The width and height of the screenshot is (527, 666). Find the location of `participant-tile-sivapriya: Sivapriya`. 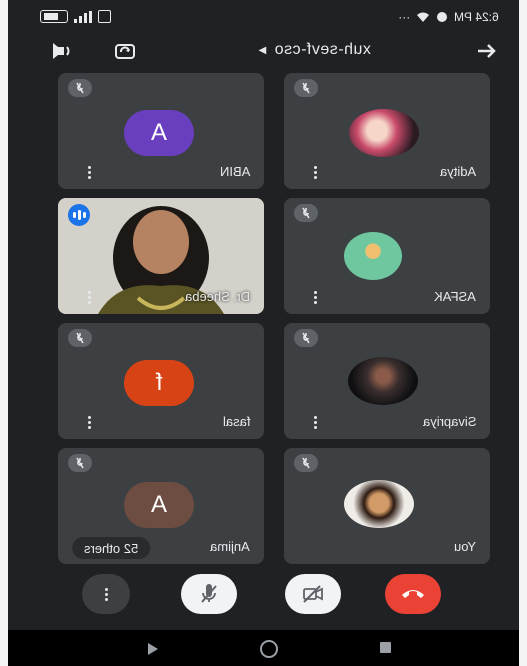

participant-tile-sivapriya: Sivapriya is located at coordinates (387, 381).